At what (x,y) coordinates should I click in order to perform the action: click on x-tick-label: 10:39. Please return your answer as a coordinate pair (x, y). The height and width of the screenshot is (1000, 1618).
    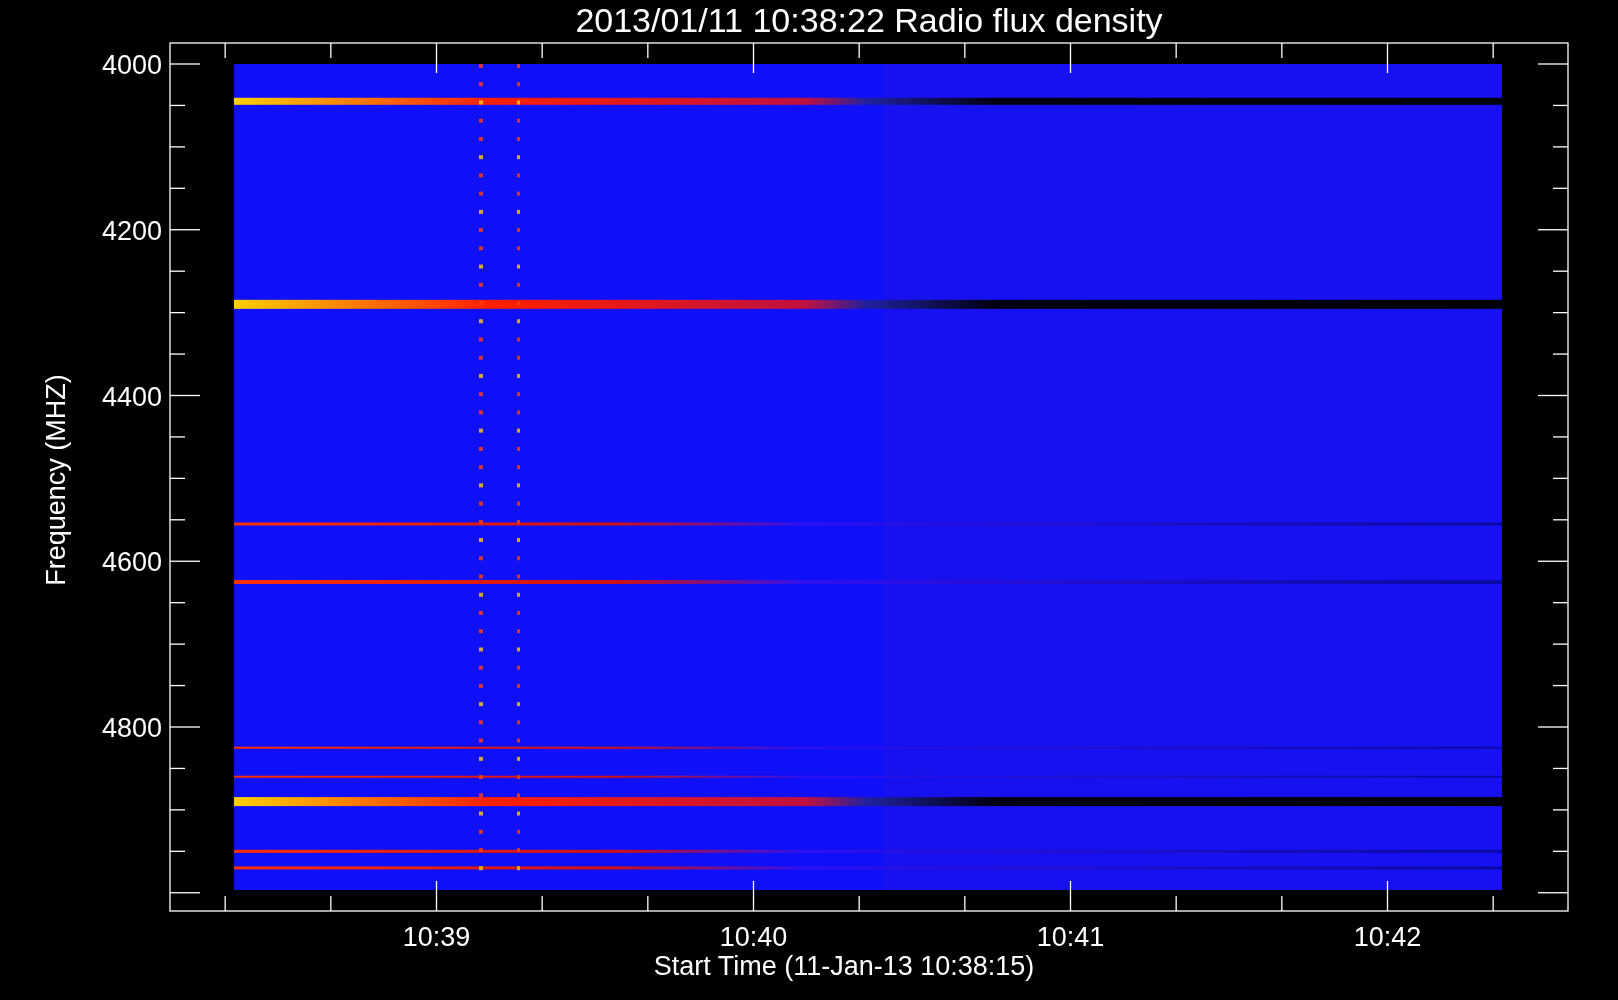
    Looking at the image, I should click on (436, 937).